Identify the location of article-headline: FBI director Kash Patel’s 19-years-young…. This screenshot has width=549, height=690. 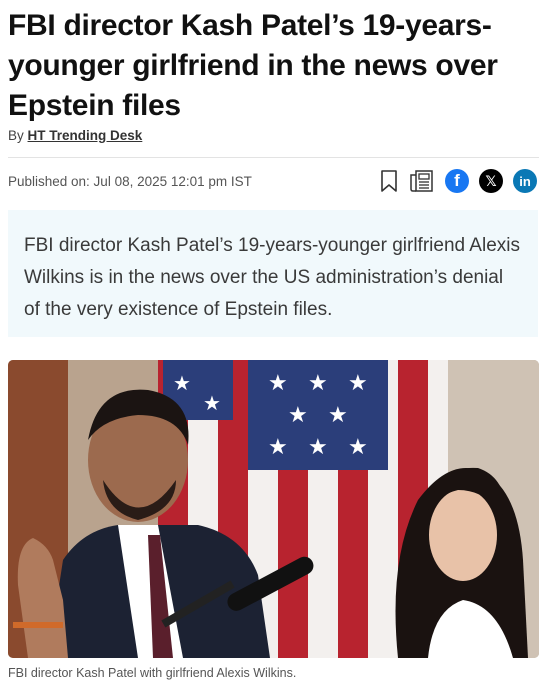
(253, 65).